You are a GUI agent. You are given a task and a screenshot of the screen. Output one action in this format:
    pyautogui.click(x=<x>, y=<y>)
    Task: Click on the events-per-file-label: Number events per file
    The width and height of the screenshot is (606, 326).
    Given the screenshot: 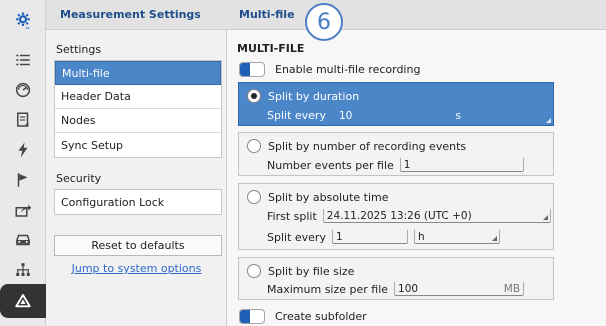 What is the action you would take?
    pyautogui.click(x=330, y=165)
    